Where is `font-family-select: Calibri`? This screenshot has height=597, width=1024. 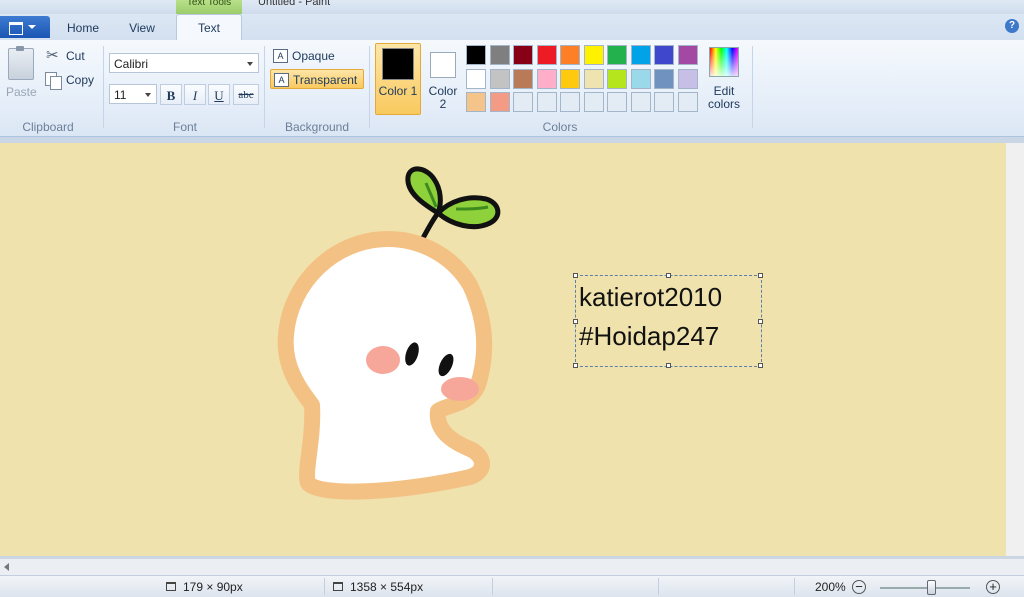
font-family-select: Calibri is located at coordinates (184, 63).